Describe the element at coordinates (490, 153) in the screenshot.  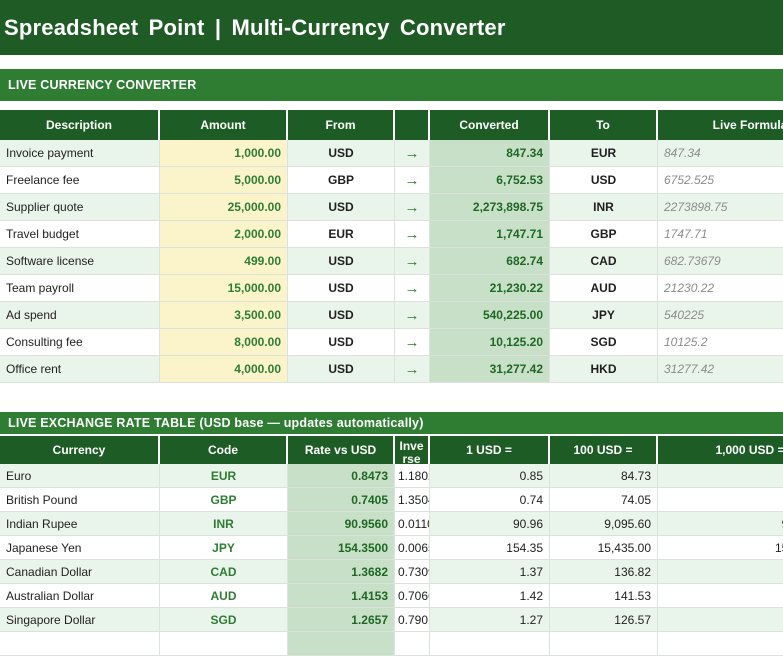
I see `cell-converted: 847.34` at that location.